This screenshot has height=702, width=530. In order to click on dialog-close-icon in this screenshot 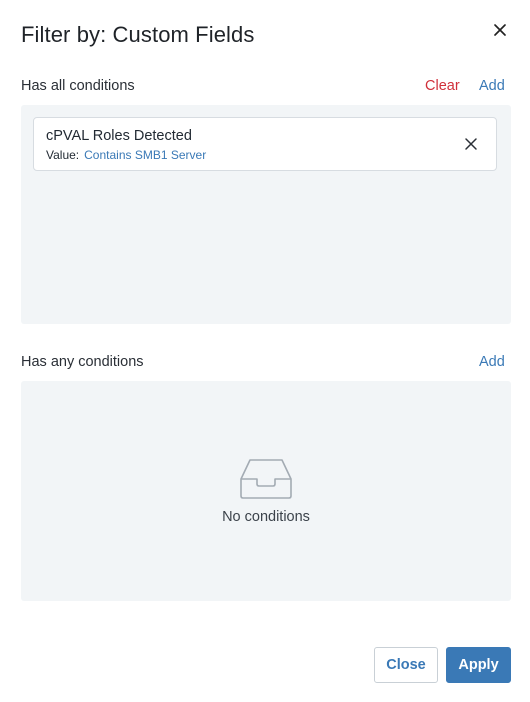, I will do `click(500, 30)`.